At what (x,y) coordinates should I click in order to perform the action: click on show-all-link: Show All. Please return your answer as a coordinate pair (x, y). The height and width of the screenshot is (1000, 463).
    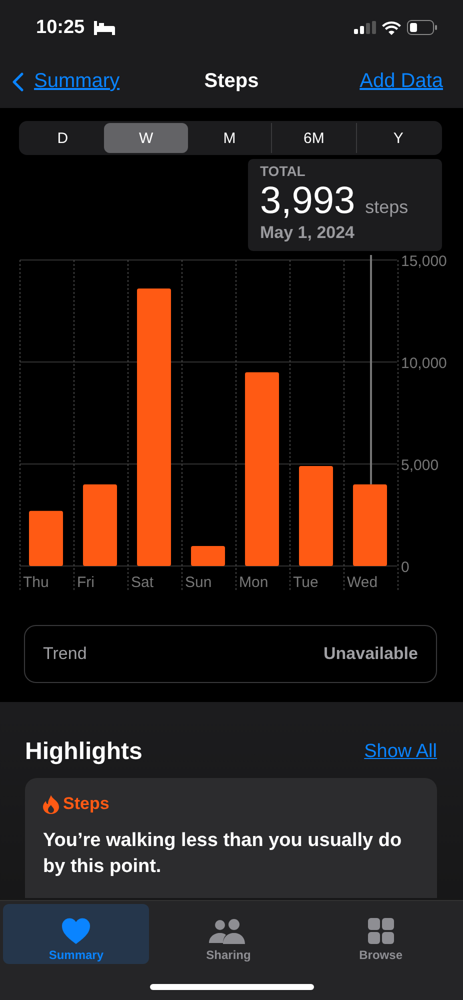
    Looking at the image, I should click on (400, 752).